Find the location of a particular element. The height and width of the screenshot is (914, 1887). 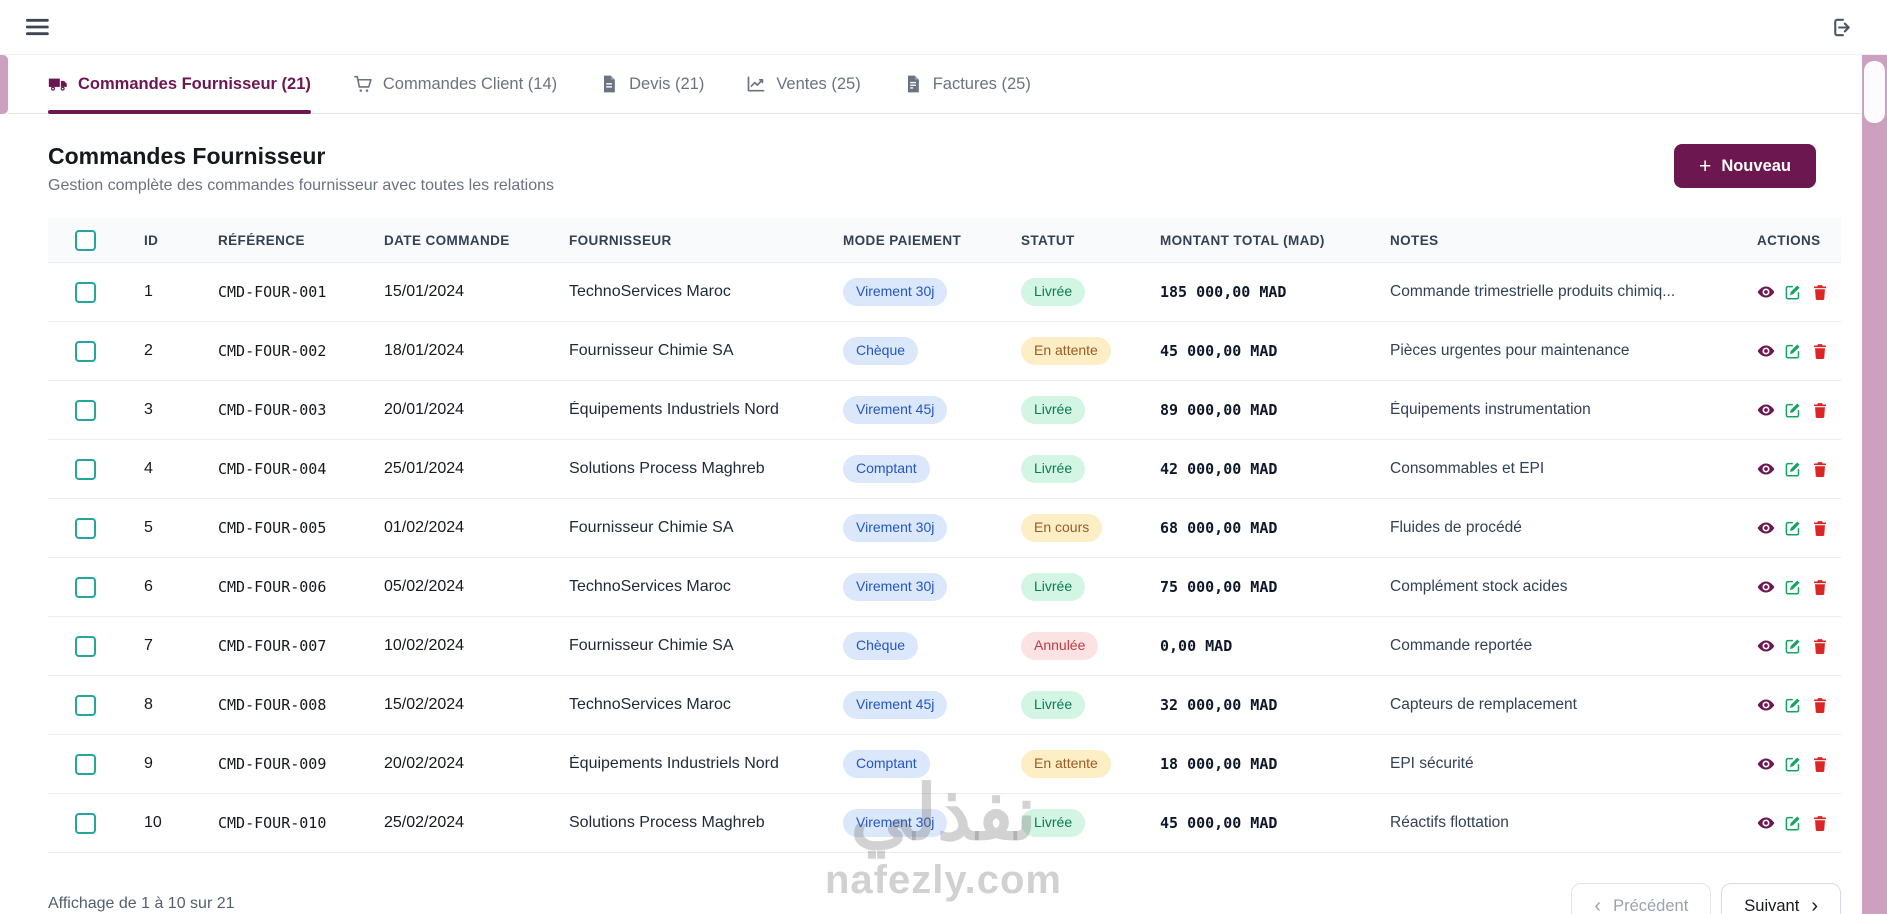

cell-id: 9 is located at coordinates (148, 763).